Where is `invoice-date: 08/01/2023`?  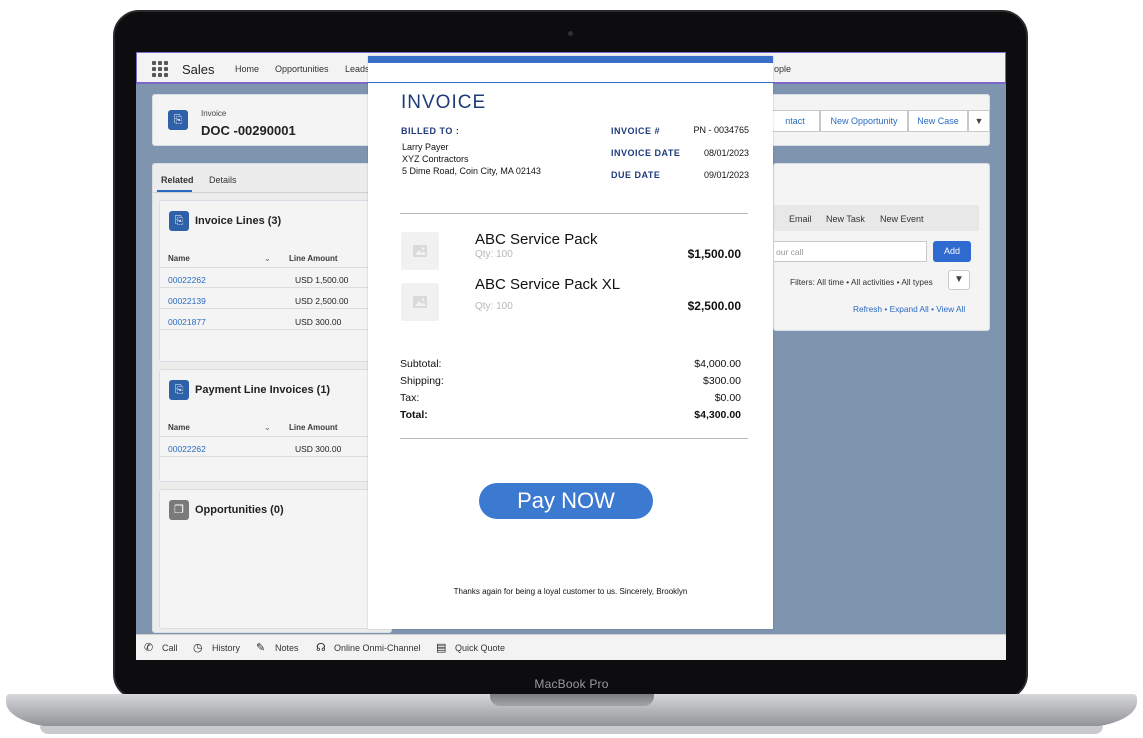
invoice-date: 08/01/2023 is located at coordinates (726, 153).